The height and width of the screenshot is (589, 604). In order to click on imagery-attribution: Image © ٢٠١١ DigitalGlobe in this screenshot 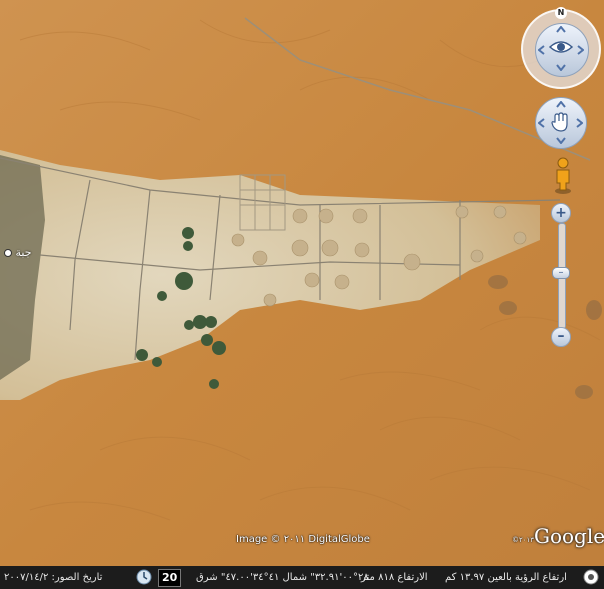, I will do `click(303, 539)`.